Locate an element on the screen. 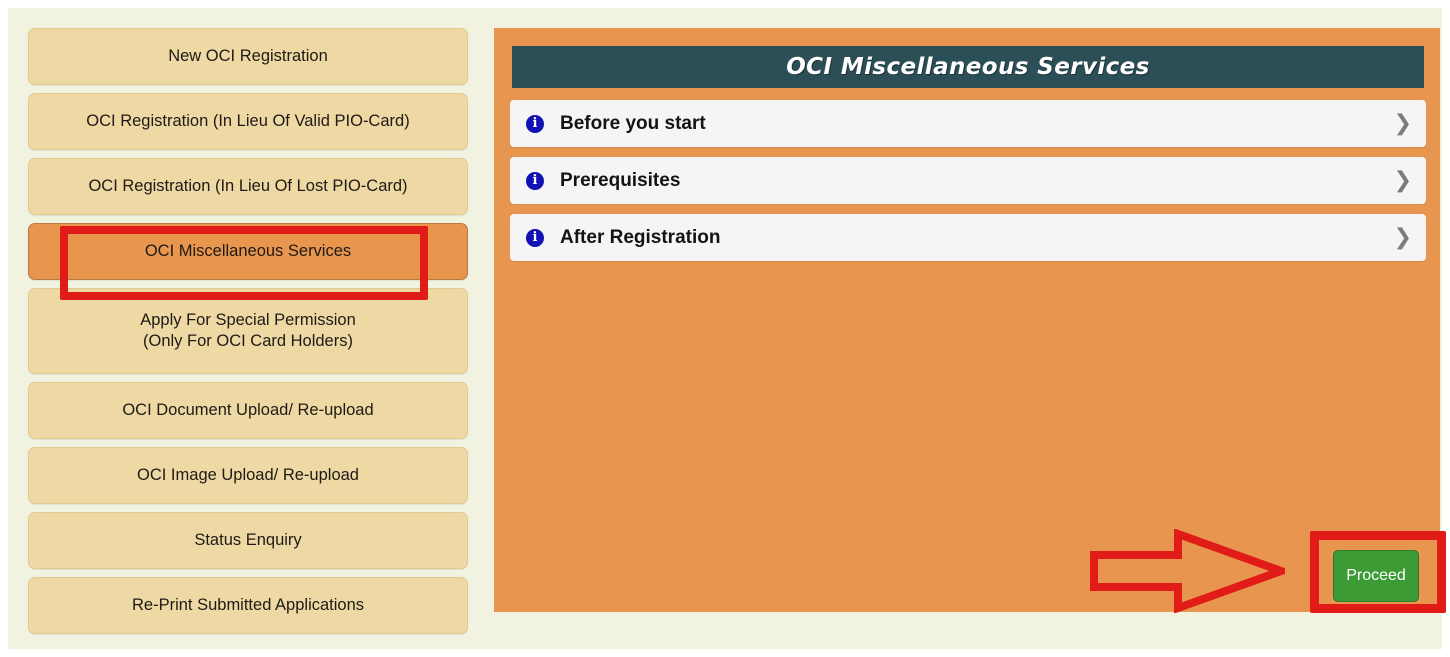  sidebar-item-label-line1: Apply For Special Permission is located at coordinates (248, 320).